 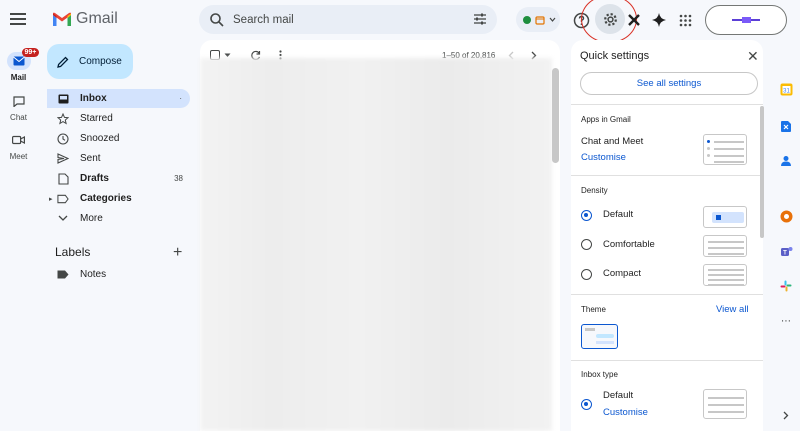 What do you see at coordinates (118, 178) in the screenshot?
I see `nav-drafts: Drafts 38` at bounding box center [118, 178].